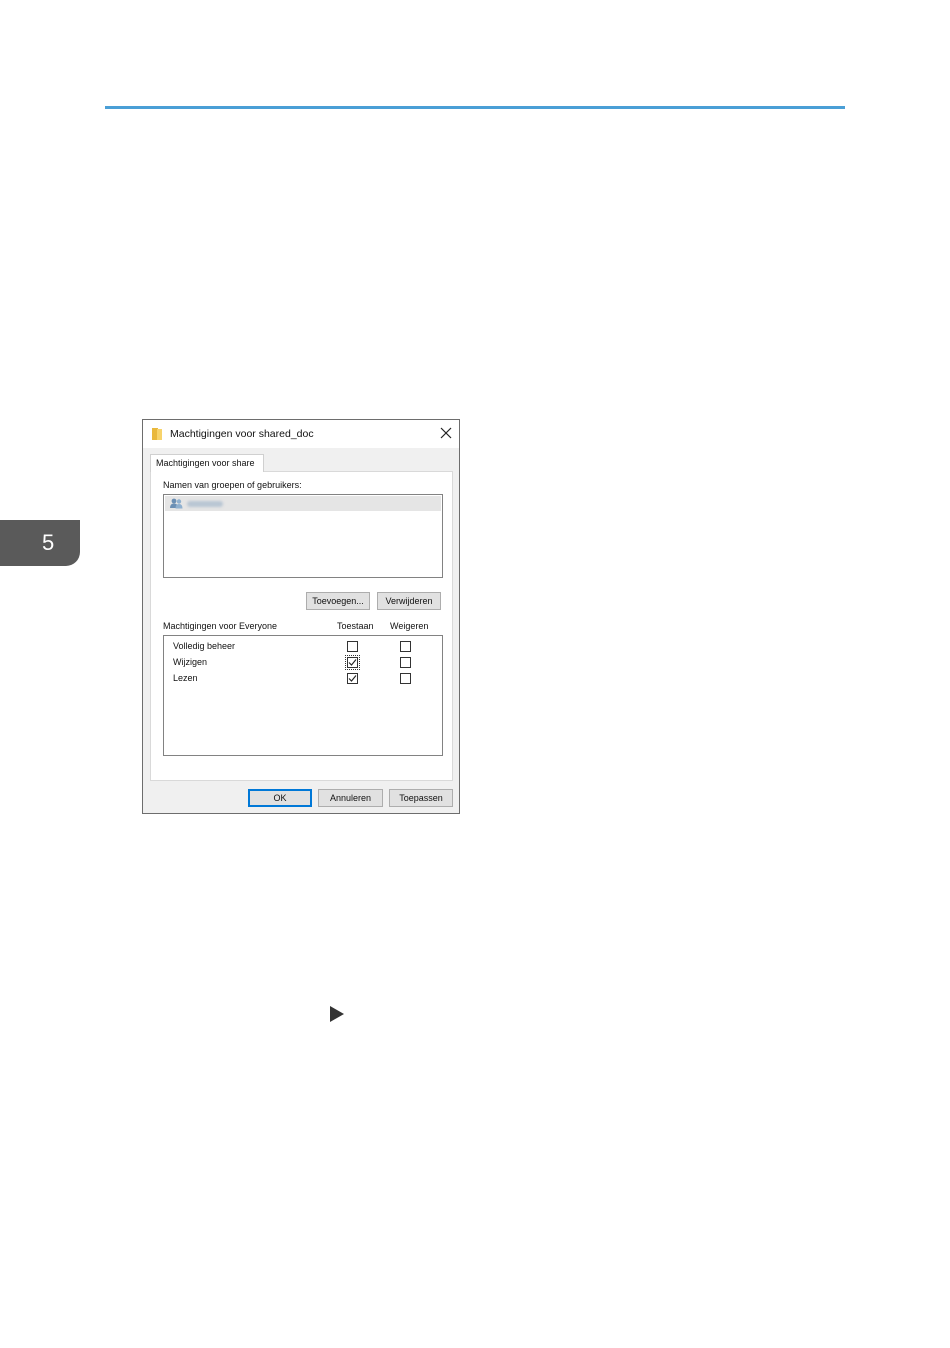  What do you see at coordinates (303, 503) in the screenshot?
I see `list-item` at bounding box center [303, 503].